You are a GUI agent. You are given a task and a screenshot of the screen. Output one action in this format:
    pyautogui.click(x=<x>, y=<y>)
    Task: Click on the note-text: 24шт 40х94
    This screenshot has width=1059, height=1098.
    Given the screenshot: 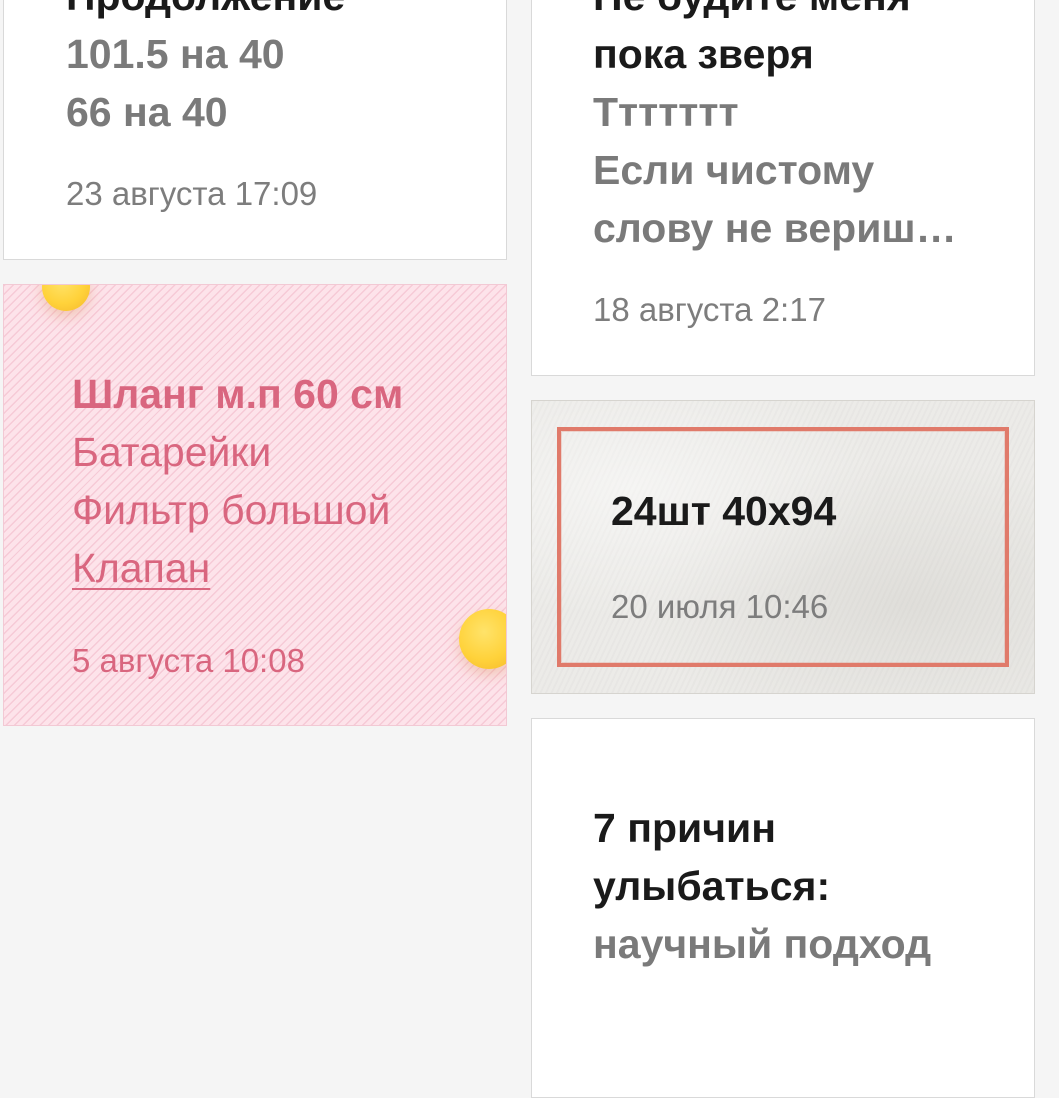 What is the action you would take?
    pyautogui.click(x=723, y=511)
    